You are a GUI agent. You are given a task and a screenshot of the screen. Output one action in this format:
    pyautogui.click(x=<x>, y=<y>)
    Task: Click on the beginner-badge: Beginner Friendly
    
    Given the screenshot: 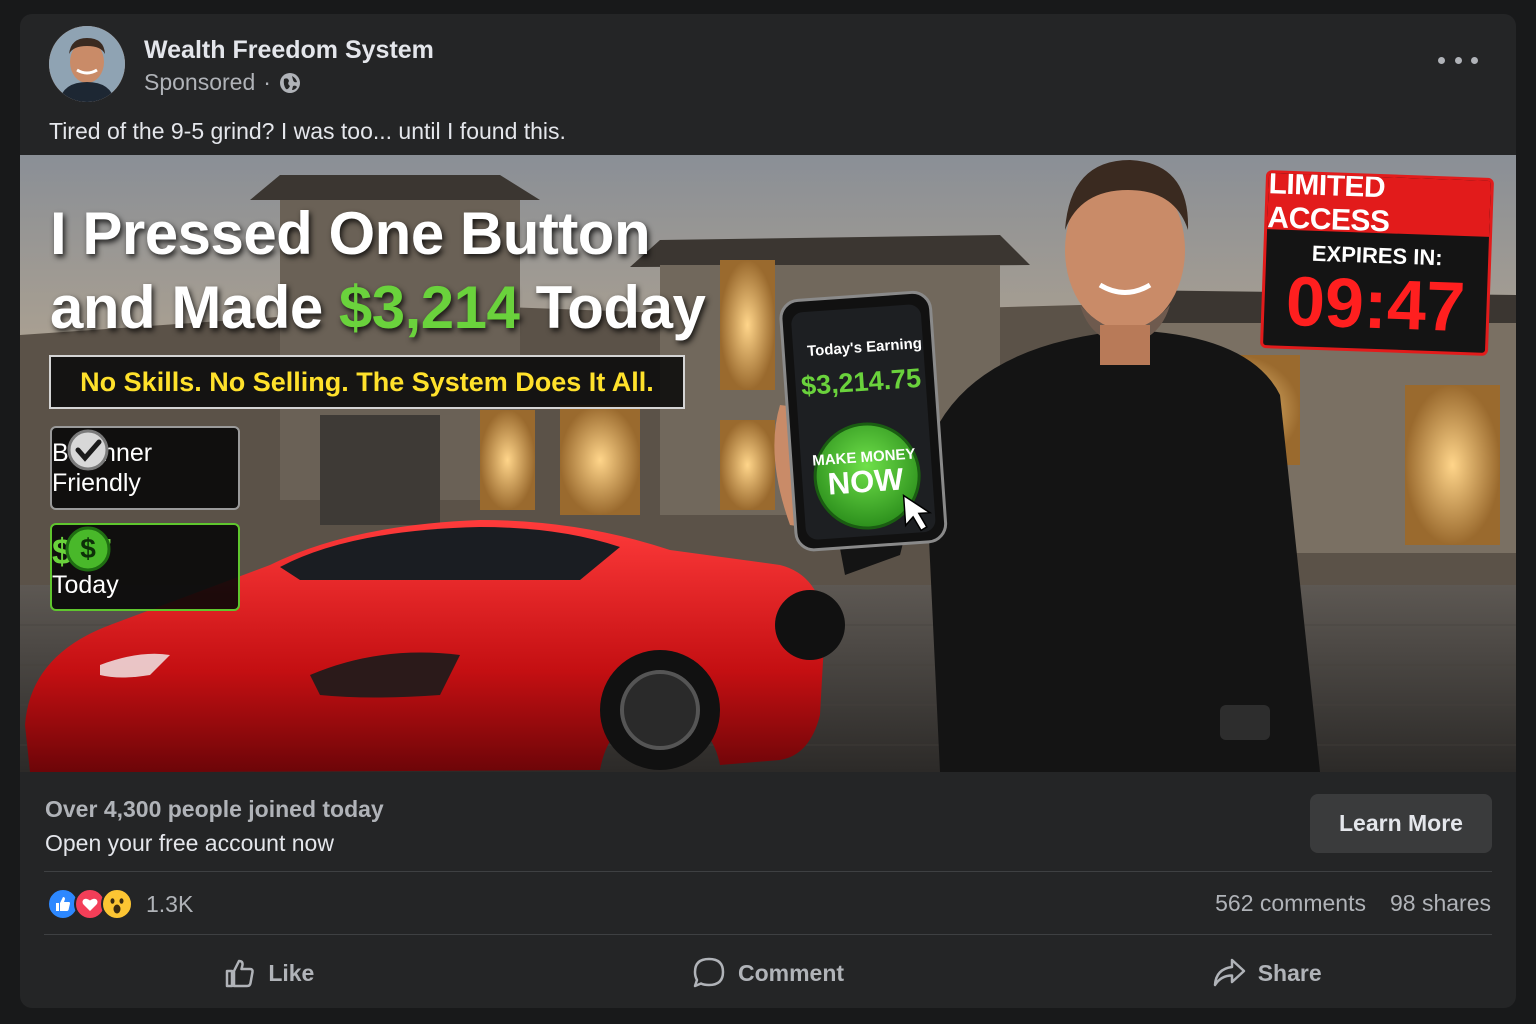 What is the action you would take?
    pyautogui.click(x=145, y=468)
    